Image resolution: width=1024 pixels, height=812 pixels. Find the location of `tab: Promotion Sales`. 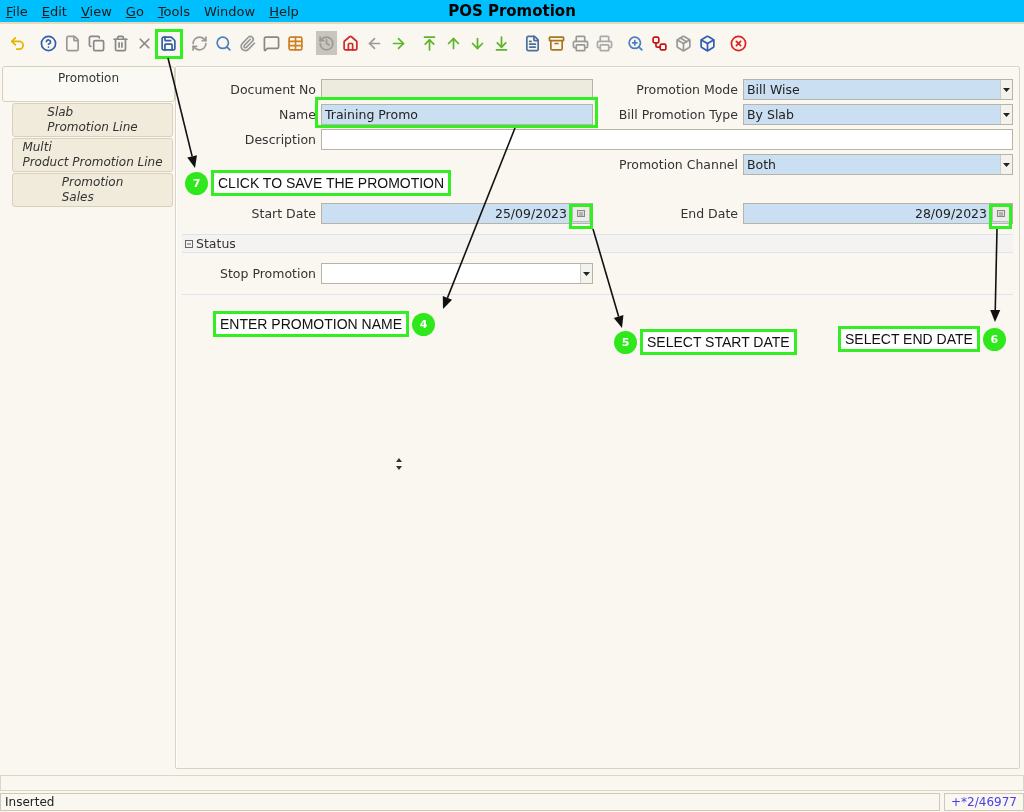

tab: Promotion Sales is located at coordinates (92, 190).